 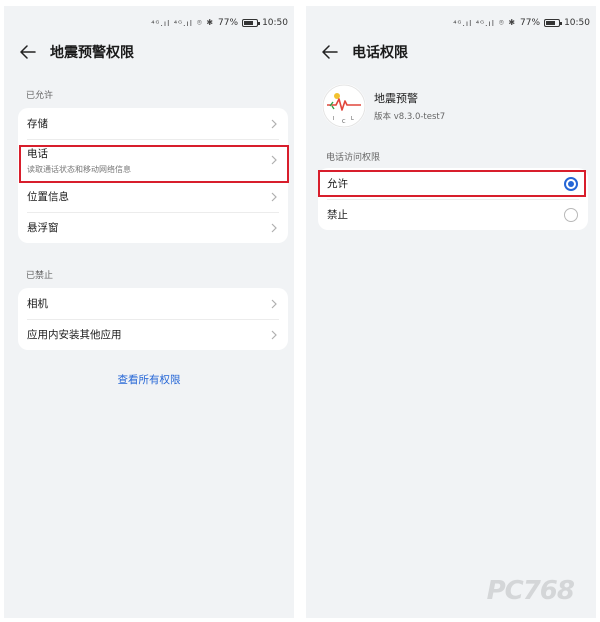 What do you see at coordinates (153, 303) in the screenshot?
I see `permission-item-camera: 相机` at bounding box center [153, 303].